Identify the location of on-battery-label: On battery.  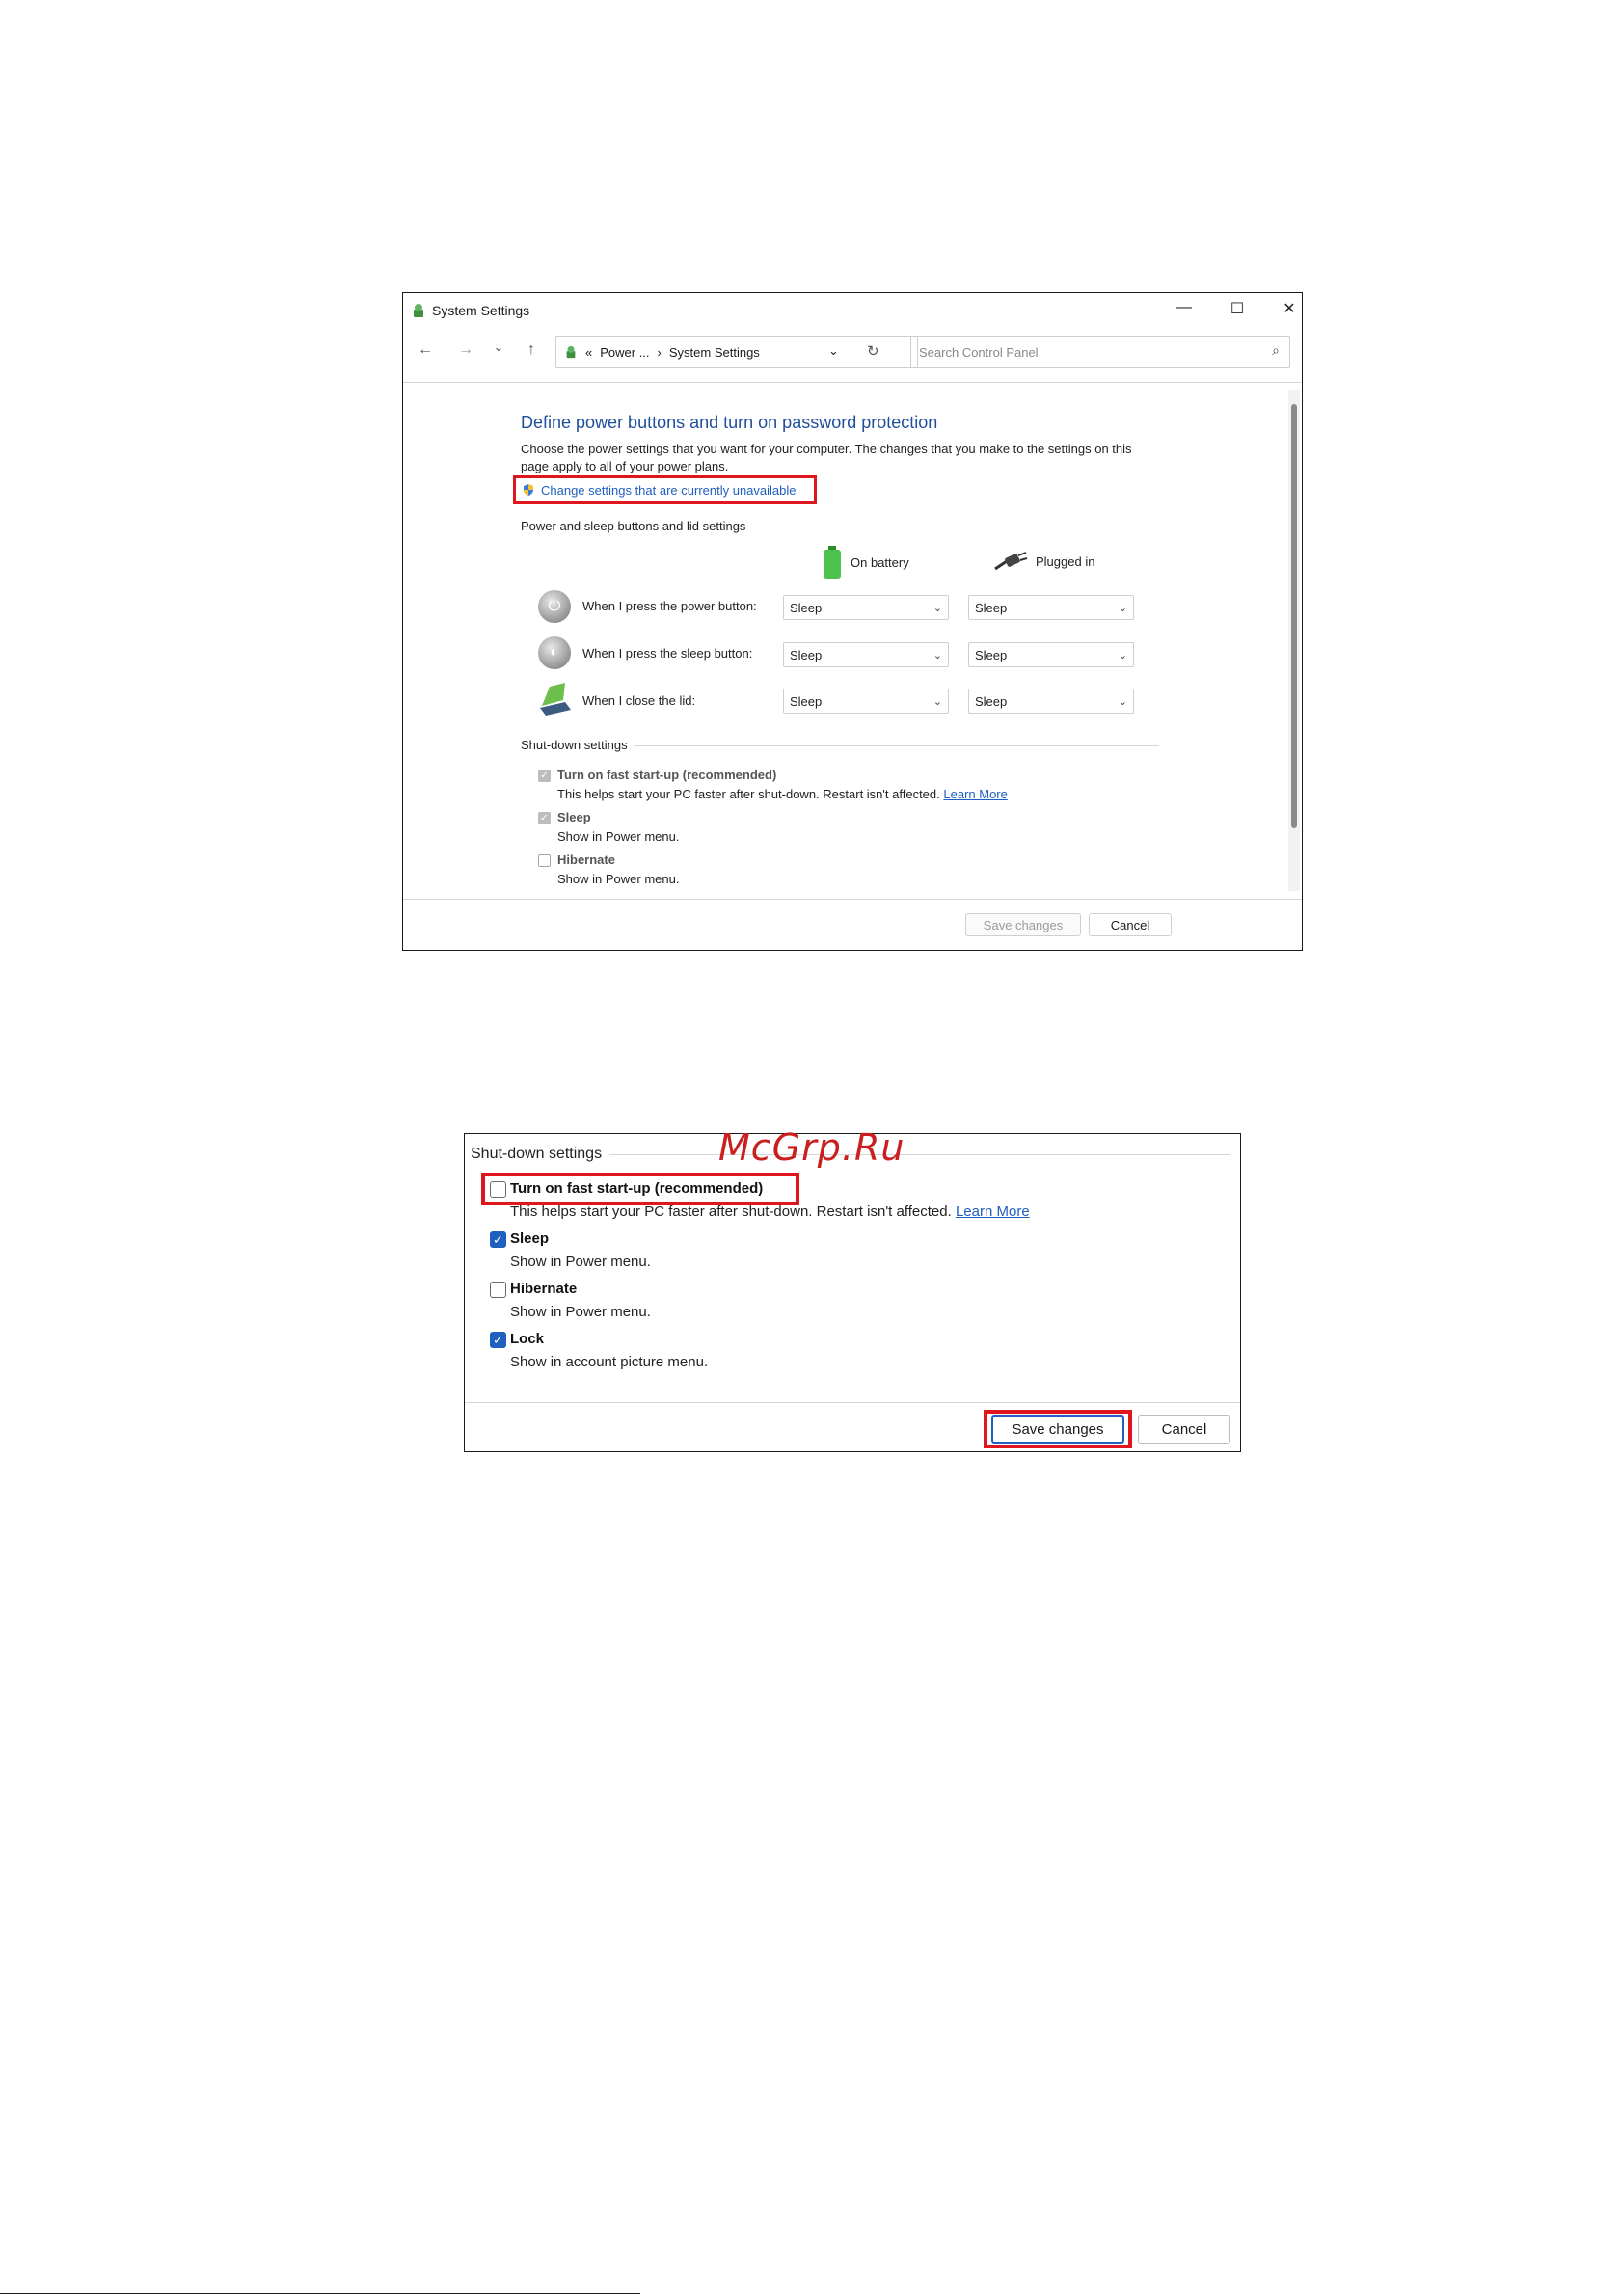
(880, 562).